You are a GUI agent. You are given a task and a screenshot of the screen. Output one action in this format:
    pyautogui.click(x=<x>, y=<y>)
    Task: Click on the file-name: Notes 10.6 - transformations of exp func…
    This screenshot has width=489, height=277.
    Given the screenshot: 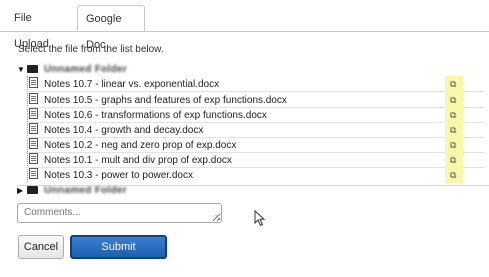 What is the action you would take?
    pyautogui.click(x=155, y=115)
    